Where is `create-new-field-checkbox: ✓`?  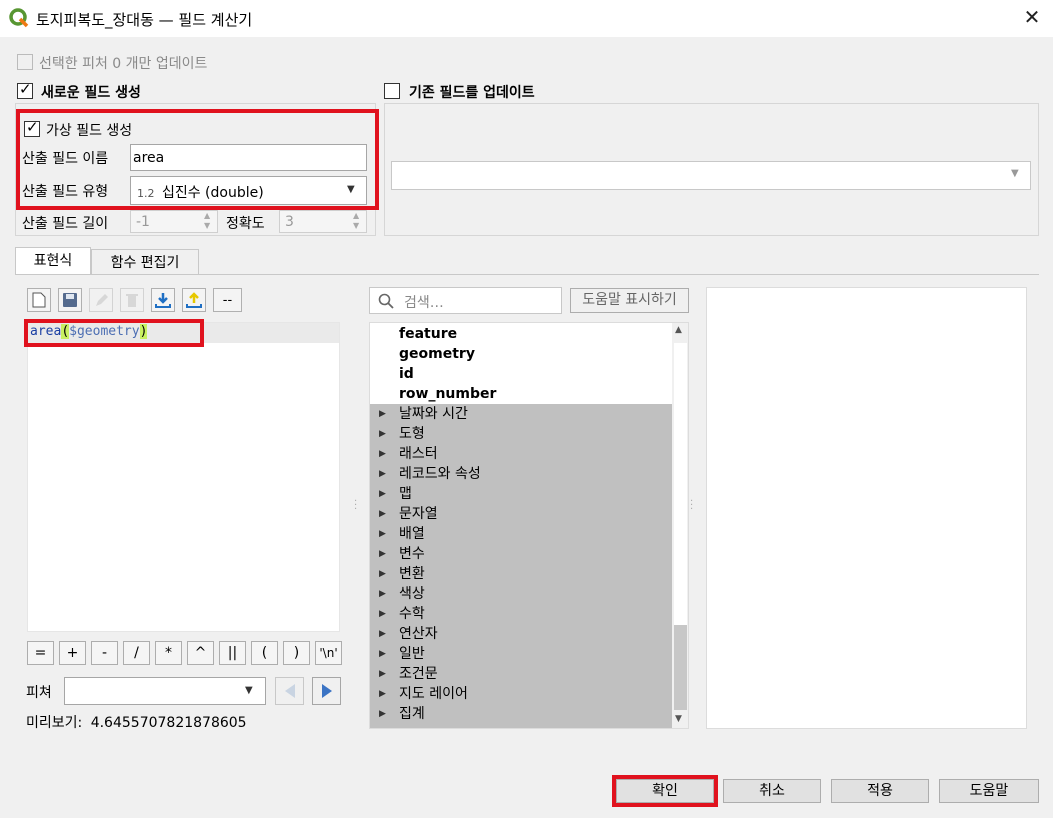
create-new-field-checkbox: ✓ is located at coordinates (25, 89).